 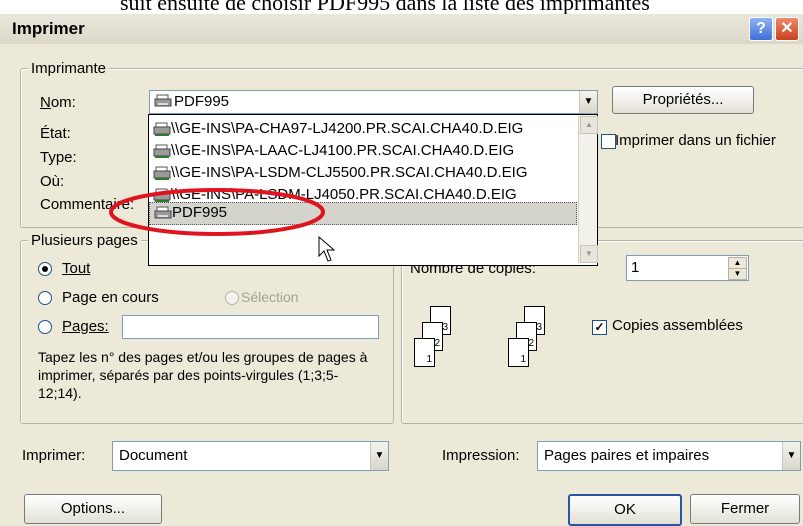 I want to click on type-label: Type:, so click(x=58, y=157).